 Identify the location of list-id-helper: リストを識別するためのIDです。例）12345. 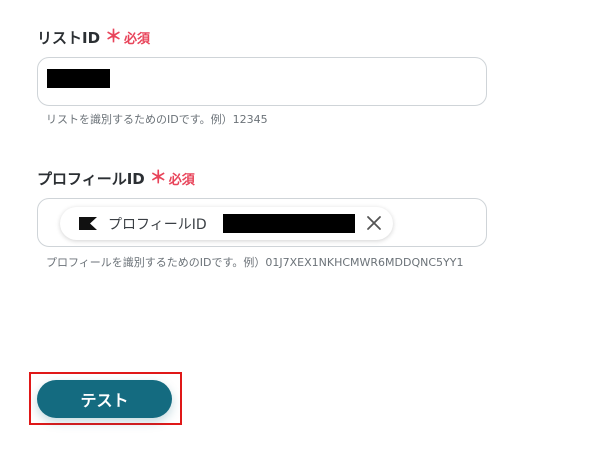
(157, 119).